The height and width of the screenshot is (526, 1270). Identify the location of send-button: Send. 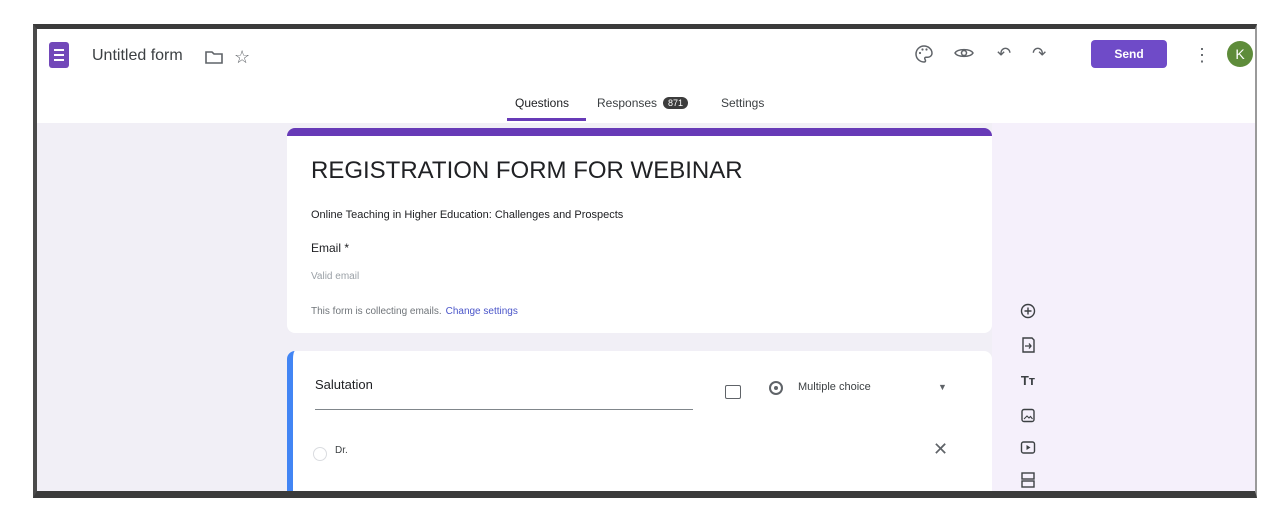
(1129, 54).